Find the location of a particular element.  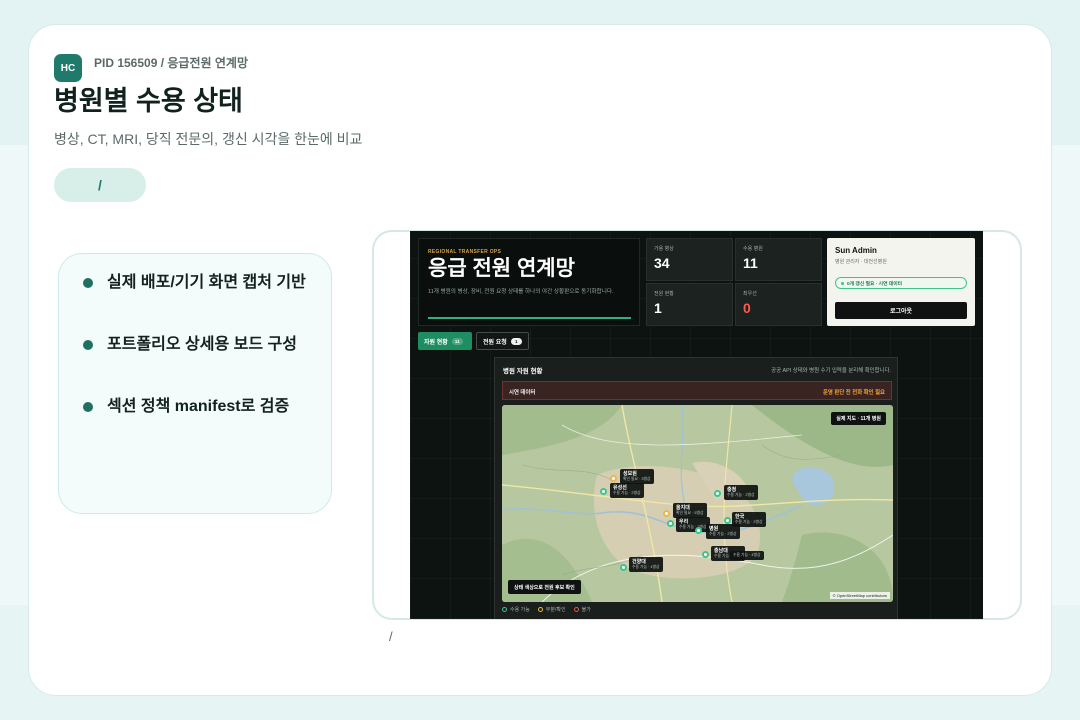

logout-button: 로그아웃 is located at coordinates (901, 310).